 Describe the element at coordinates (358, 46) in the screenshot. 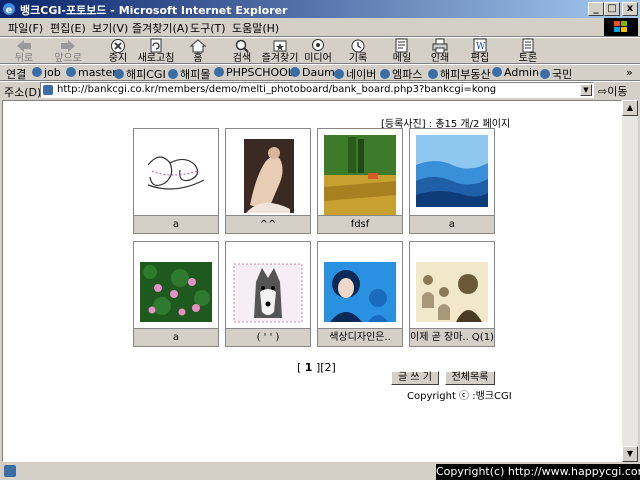

I see `history-icon` at that location.